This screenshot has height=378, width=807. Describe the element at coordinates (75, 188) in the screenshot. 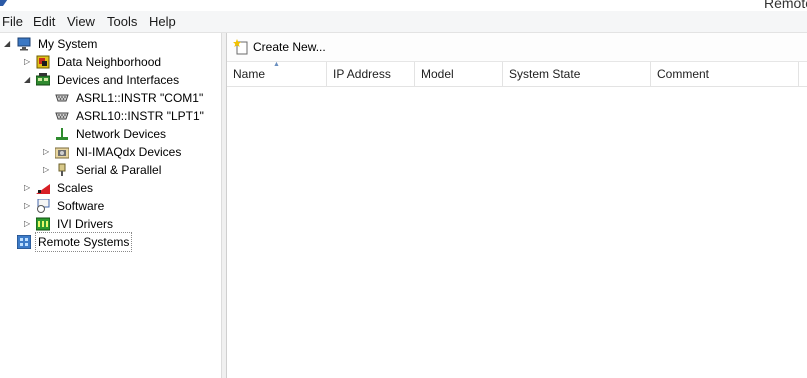

I see `tree-label-scales: Scales` at that location.